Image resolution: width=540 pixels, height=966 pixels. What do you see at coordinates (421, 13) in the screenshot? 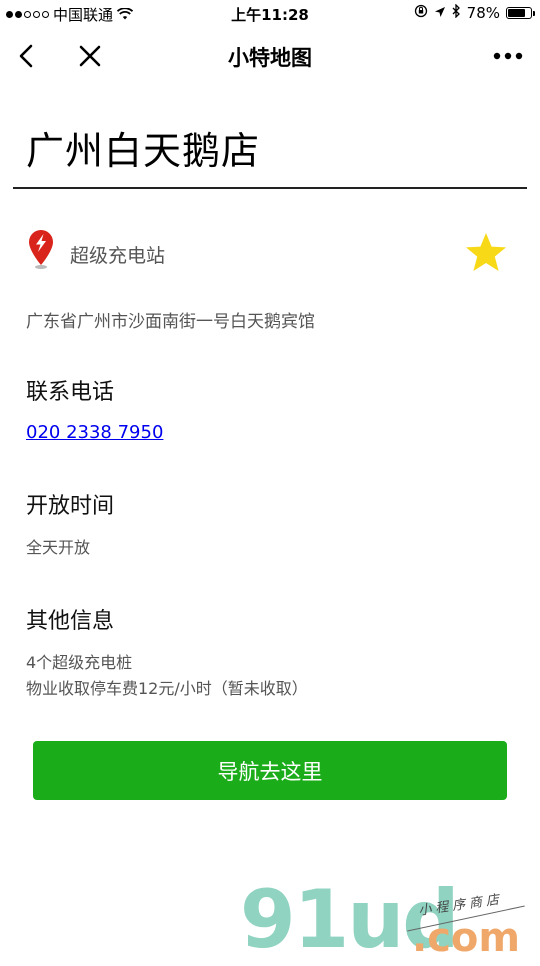
I see `rotation-lock-icon` at bounding box center [421, 13].